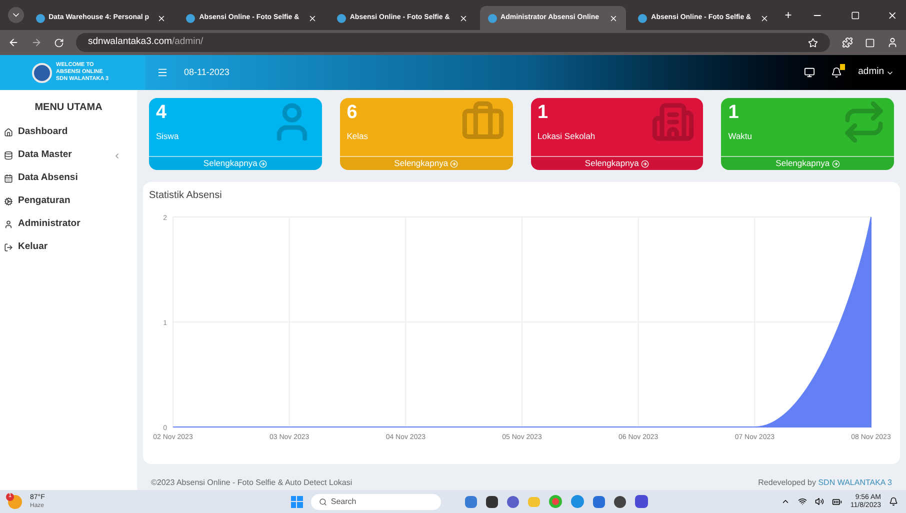 The image size is (906, 513). I want to click on stat-count: 4, so click(162, 113).